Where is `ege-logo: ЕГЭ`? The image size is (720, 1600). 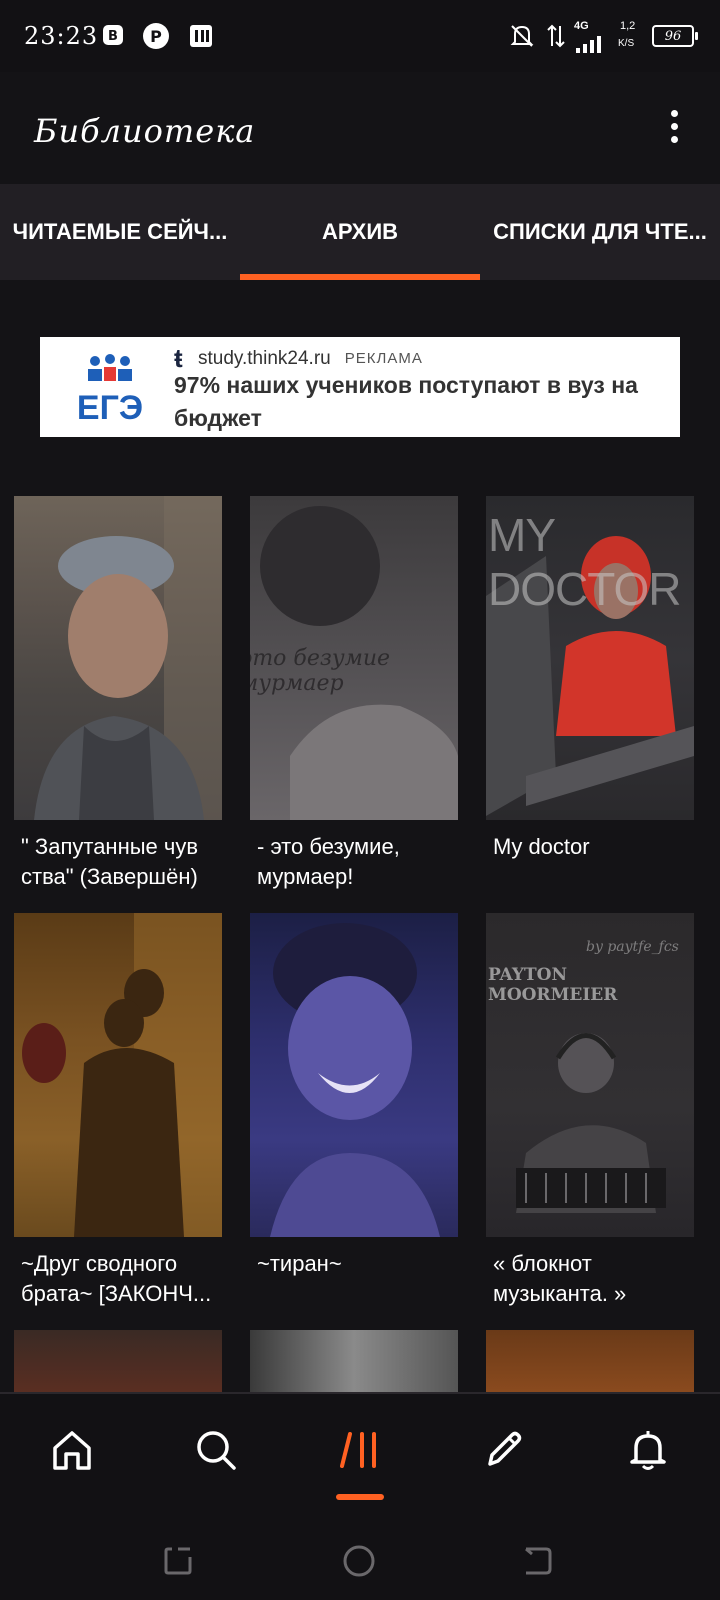
ege-logo: ЕГЭ is located at coordinates (110, 389).